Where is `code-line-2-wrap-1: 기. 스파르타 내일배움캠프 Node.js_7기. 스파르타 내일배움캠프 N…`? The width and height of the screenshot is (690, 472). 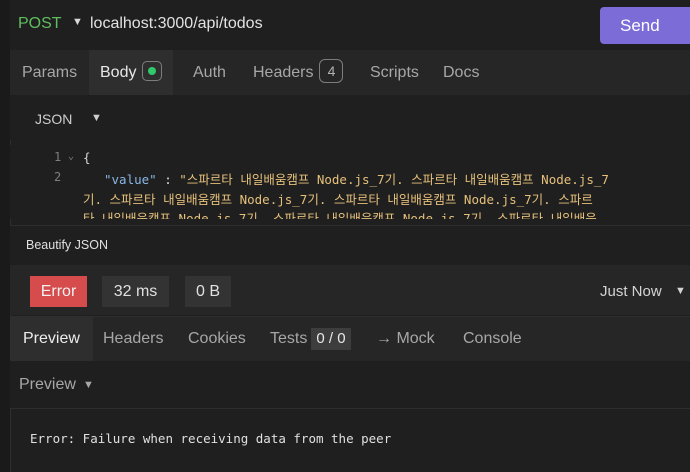
code-line-2-wrap-1: 기. 스파르타 내일배움캠프 Node.js_7기. 스파르타 내일배움캠프 N… is located at coordinates (338, 199).